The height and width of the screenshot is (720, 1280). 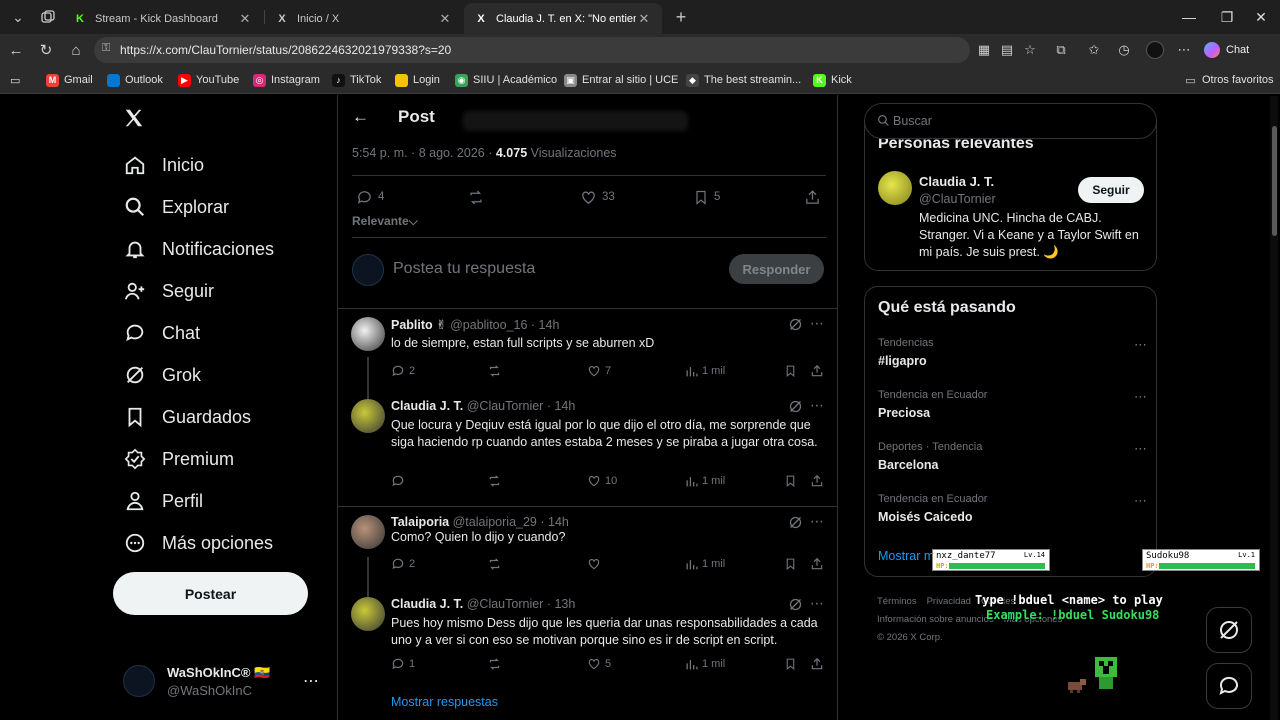 I want to click on nav-item-premium: Premium, so click(x=178, y=459).